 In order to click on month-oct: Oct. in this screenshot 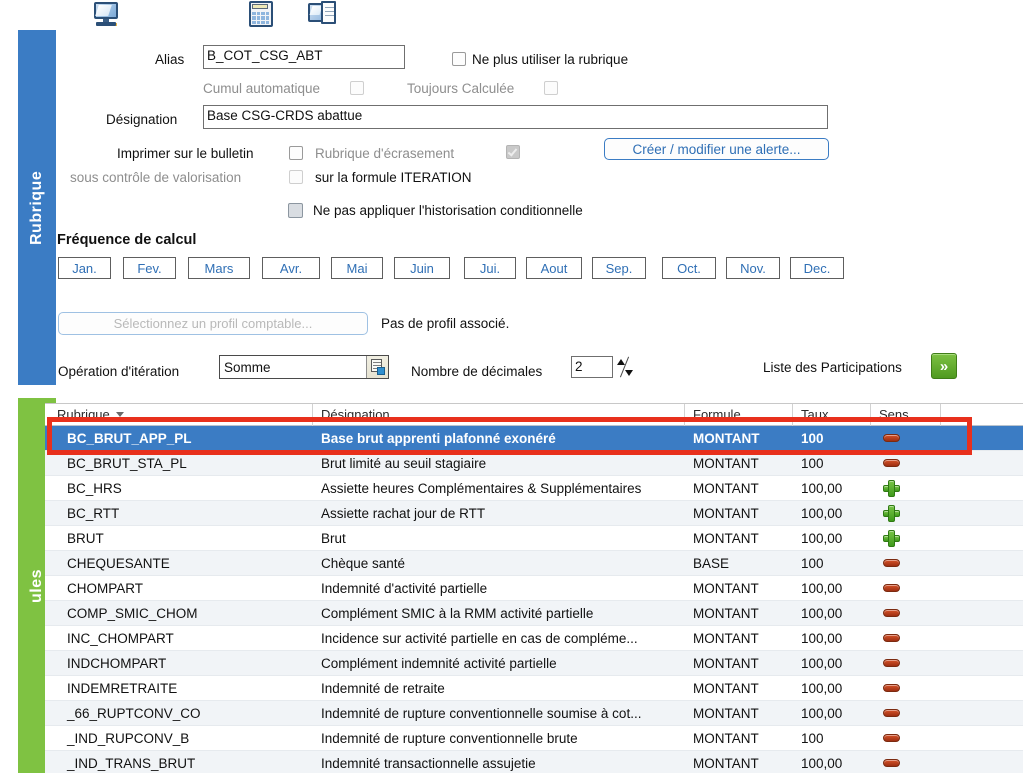, I will do `click(689, 268)`.